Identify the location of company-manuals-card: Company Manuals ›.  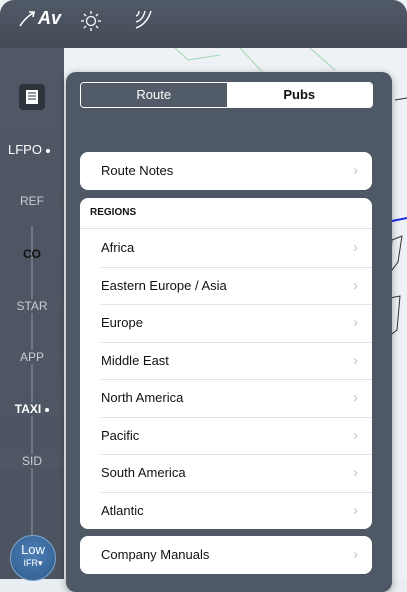
(226, 555).